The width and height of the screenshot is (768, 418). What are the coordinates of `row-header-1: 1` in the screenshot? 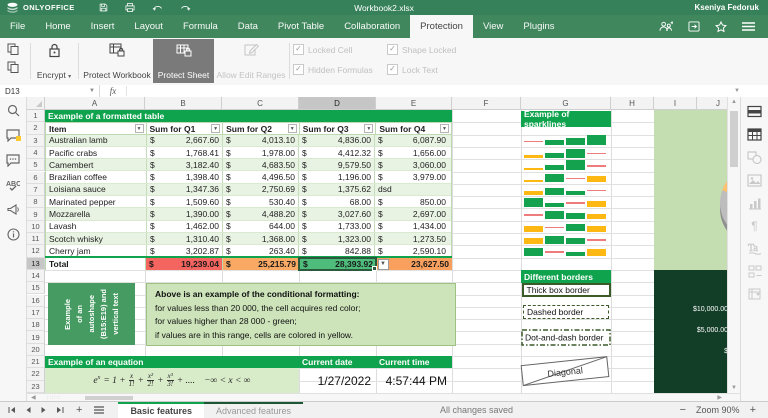 It's located at (36, 116).